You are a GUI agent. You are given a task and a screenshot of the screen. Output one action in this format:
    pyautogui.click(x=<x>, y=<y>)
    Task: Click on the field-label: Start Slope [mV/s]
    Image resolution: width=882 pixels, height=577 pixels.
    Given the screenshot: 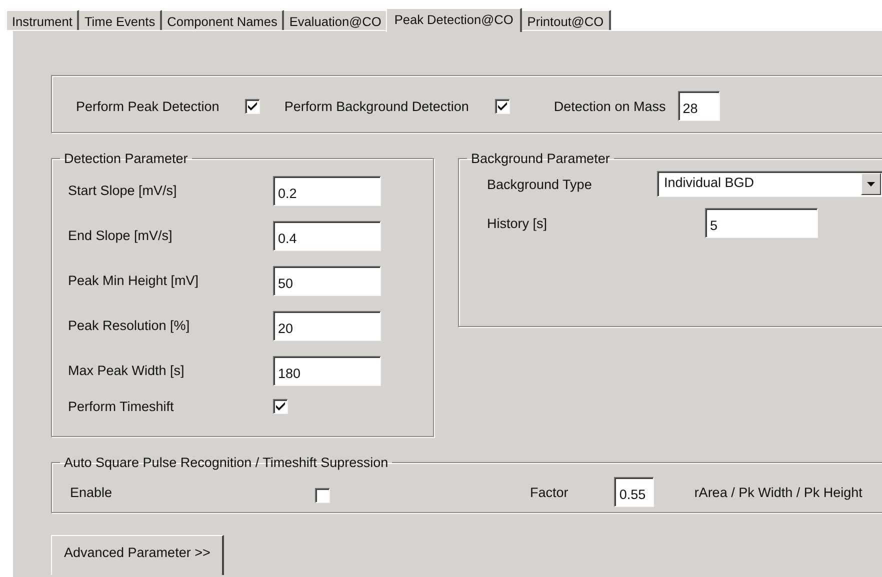 What is the action you would take?
    pyautogui.click(x=123, y=190)
    